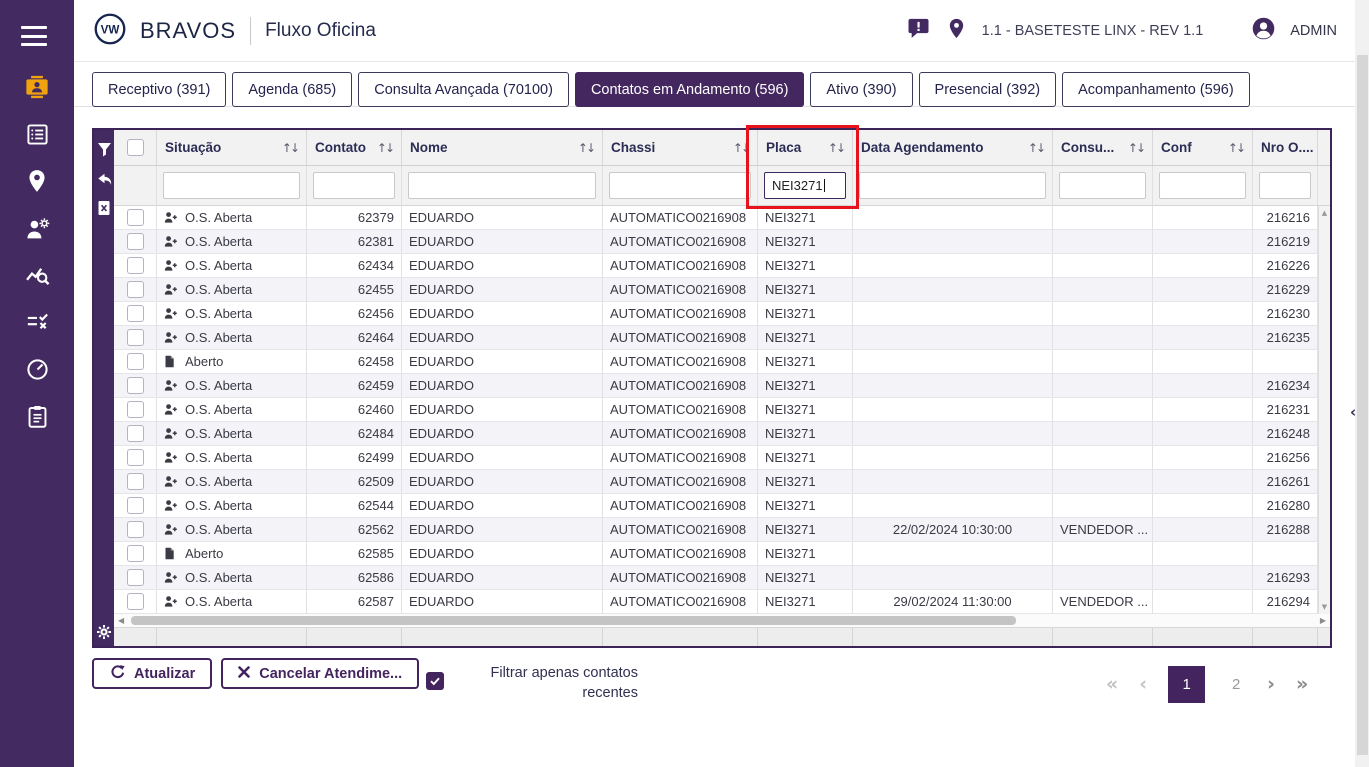  Describe the element at coordinates (953, 147) in the screenshot. I see `column-header-data_agendamento: Data Agendamento ↑↓` at that location.